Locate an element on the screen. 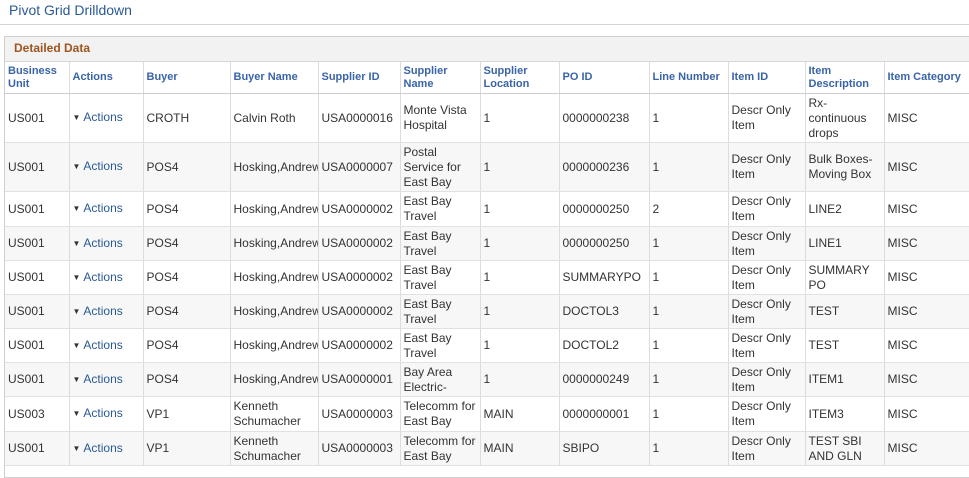  col-header-po-id: PO ID is located at coordinates (604, 78).